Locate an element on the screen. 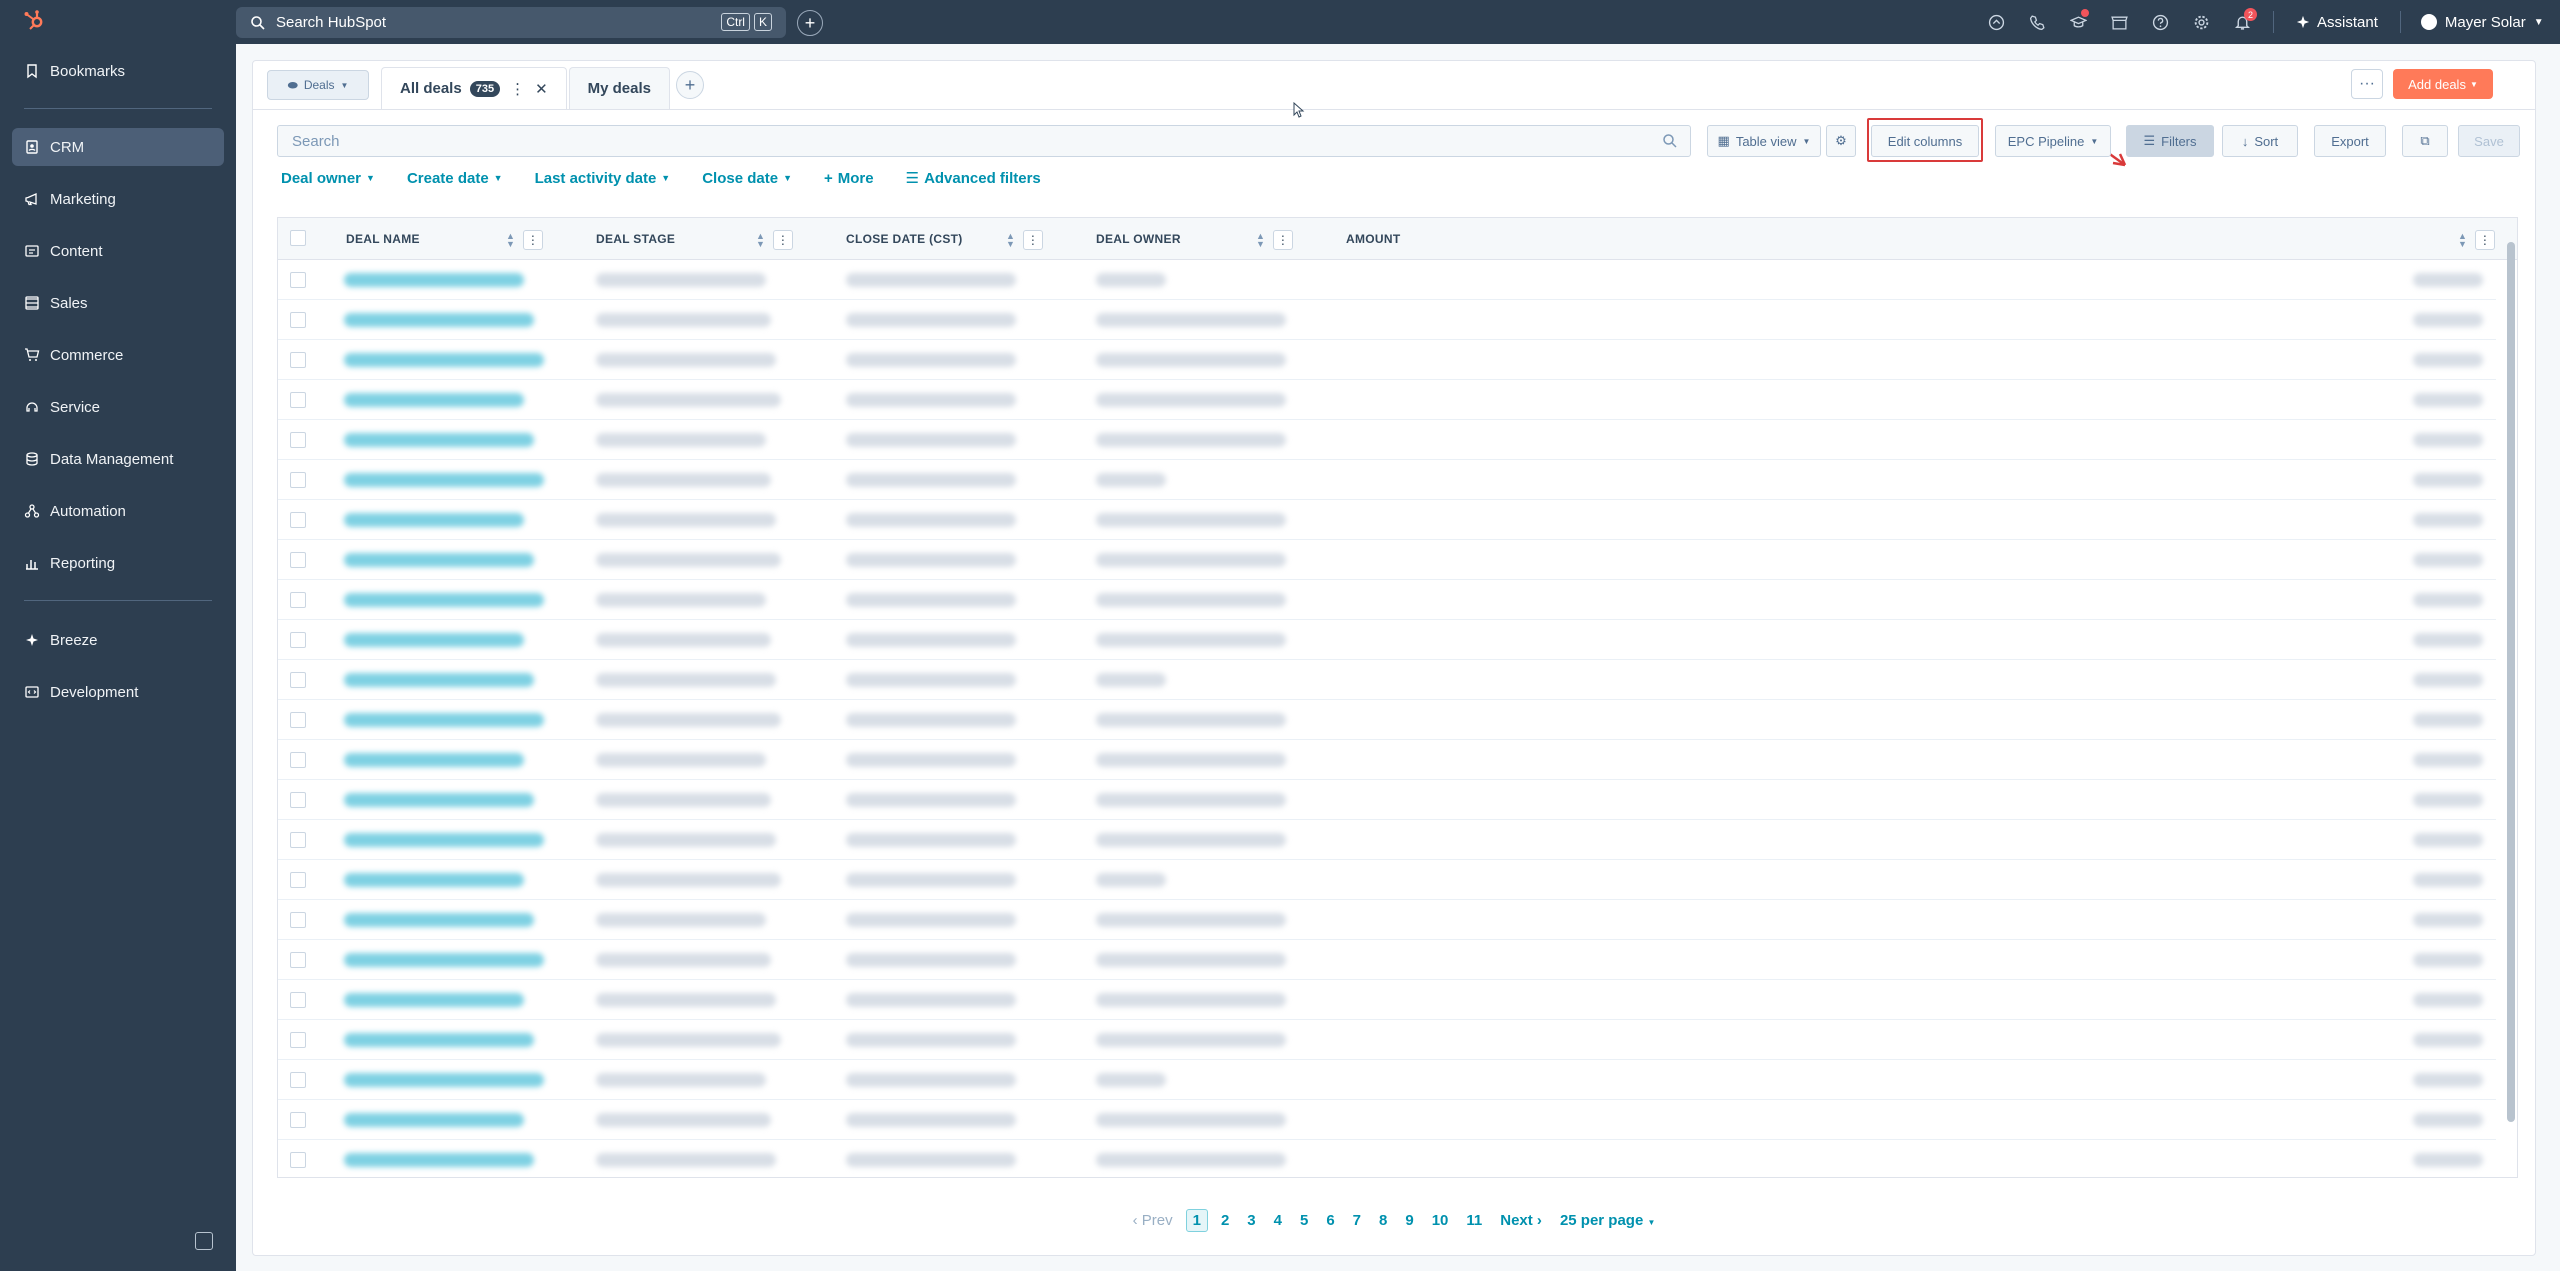 This screenshot has height=1271, width=2560. add-deals-button: Add deals ▼ is located at coordinates (2443, 84).